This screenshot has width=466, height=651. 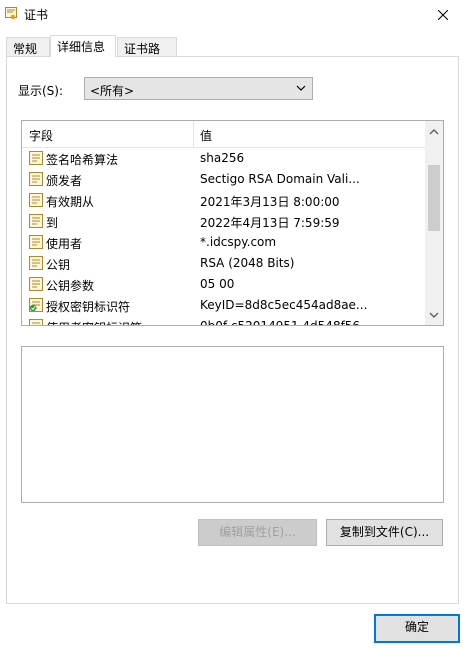 What do you see at coordinates (193, 134) in the screenshot?
I see `column-divider` at bounding box center [193, 134].